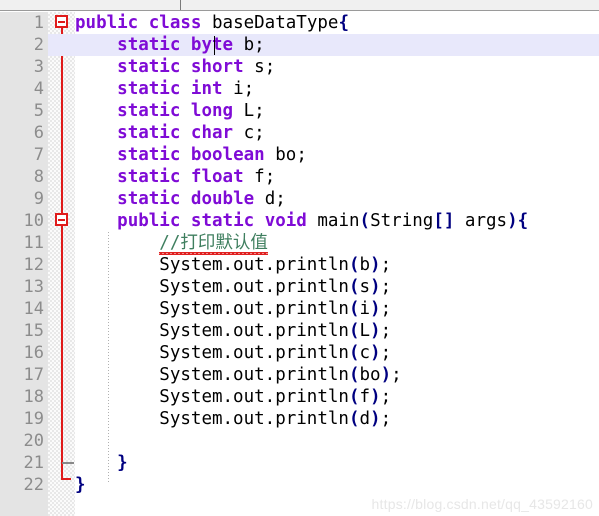 Image resolution: width=599 pixels, height=516 pixels. I want to click on keyword-token: double, so click(222, 199).